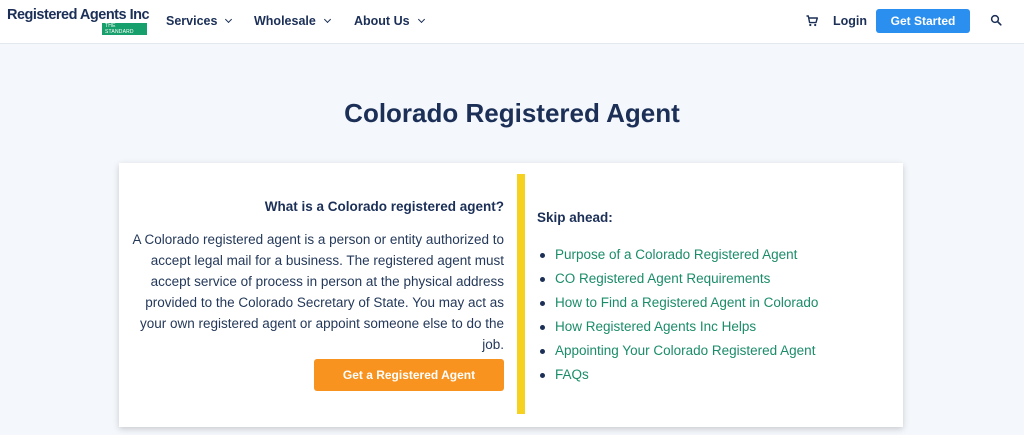  I want to click on skip-ahead-heading: Skip ahead:, so click(575, 217).